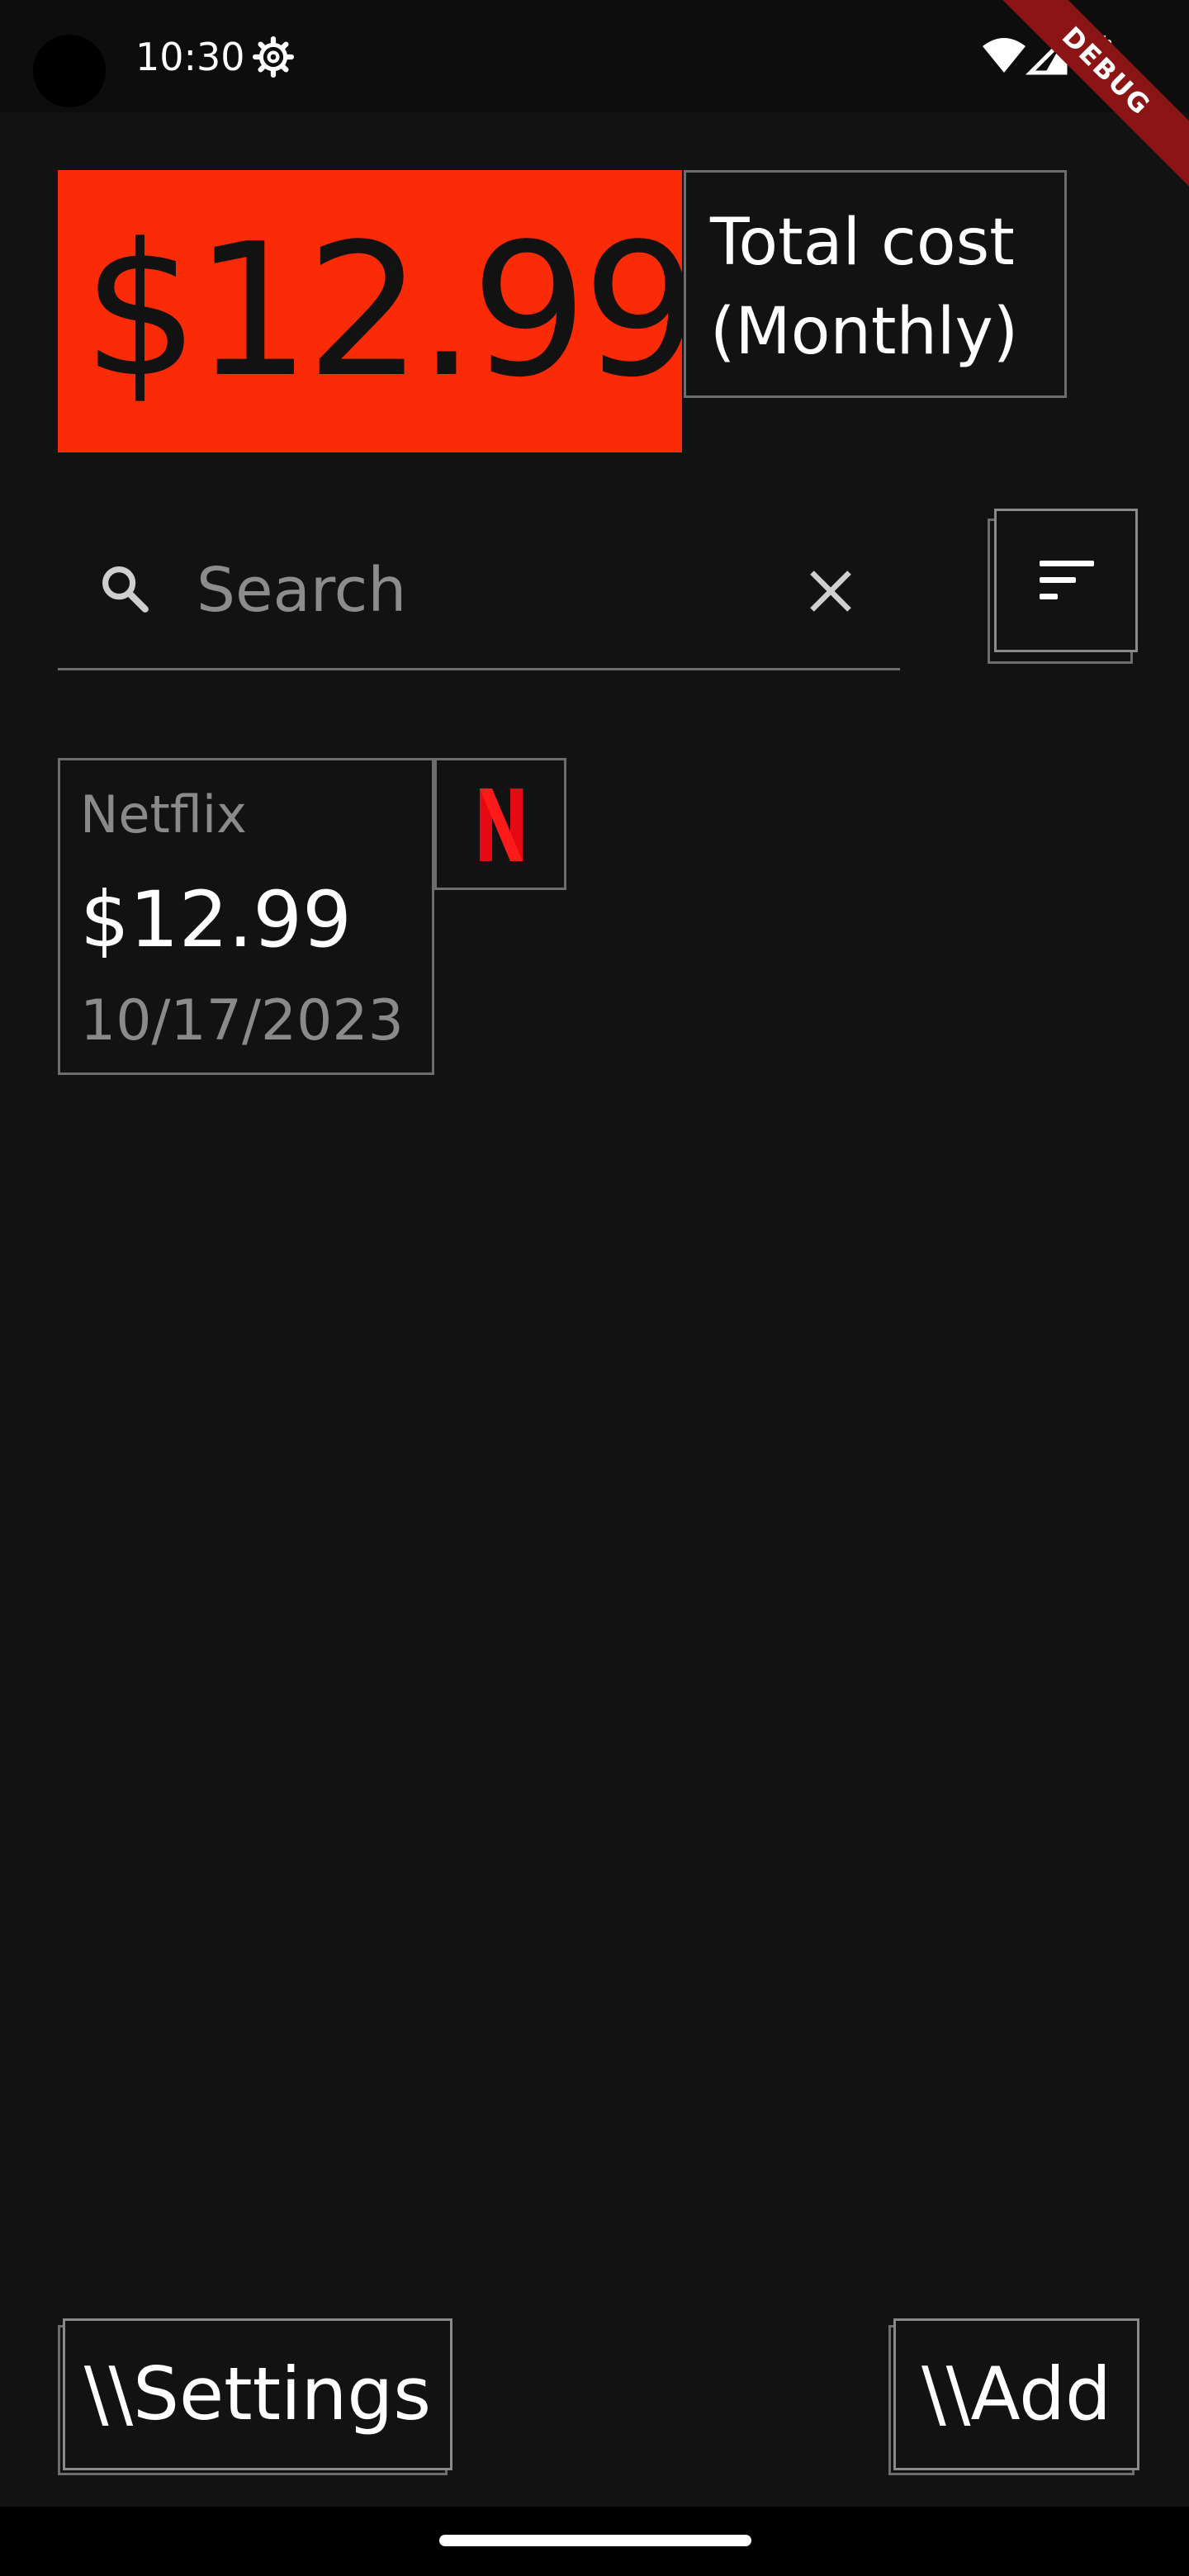  I want to click on subscription-logo, so click(500, 824).